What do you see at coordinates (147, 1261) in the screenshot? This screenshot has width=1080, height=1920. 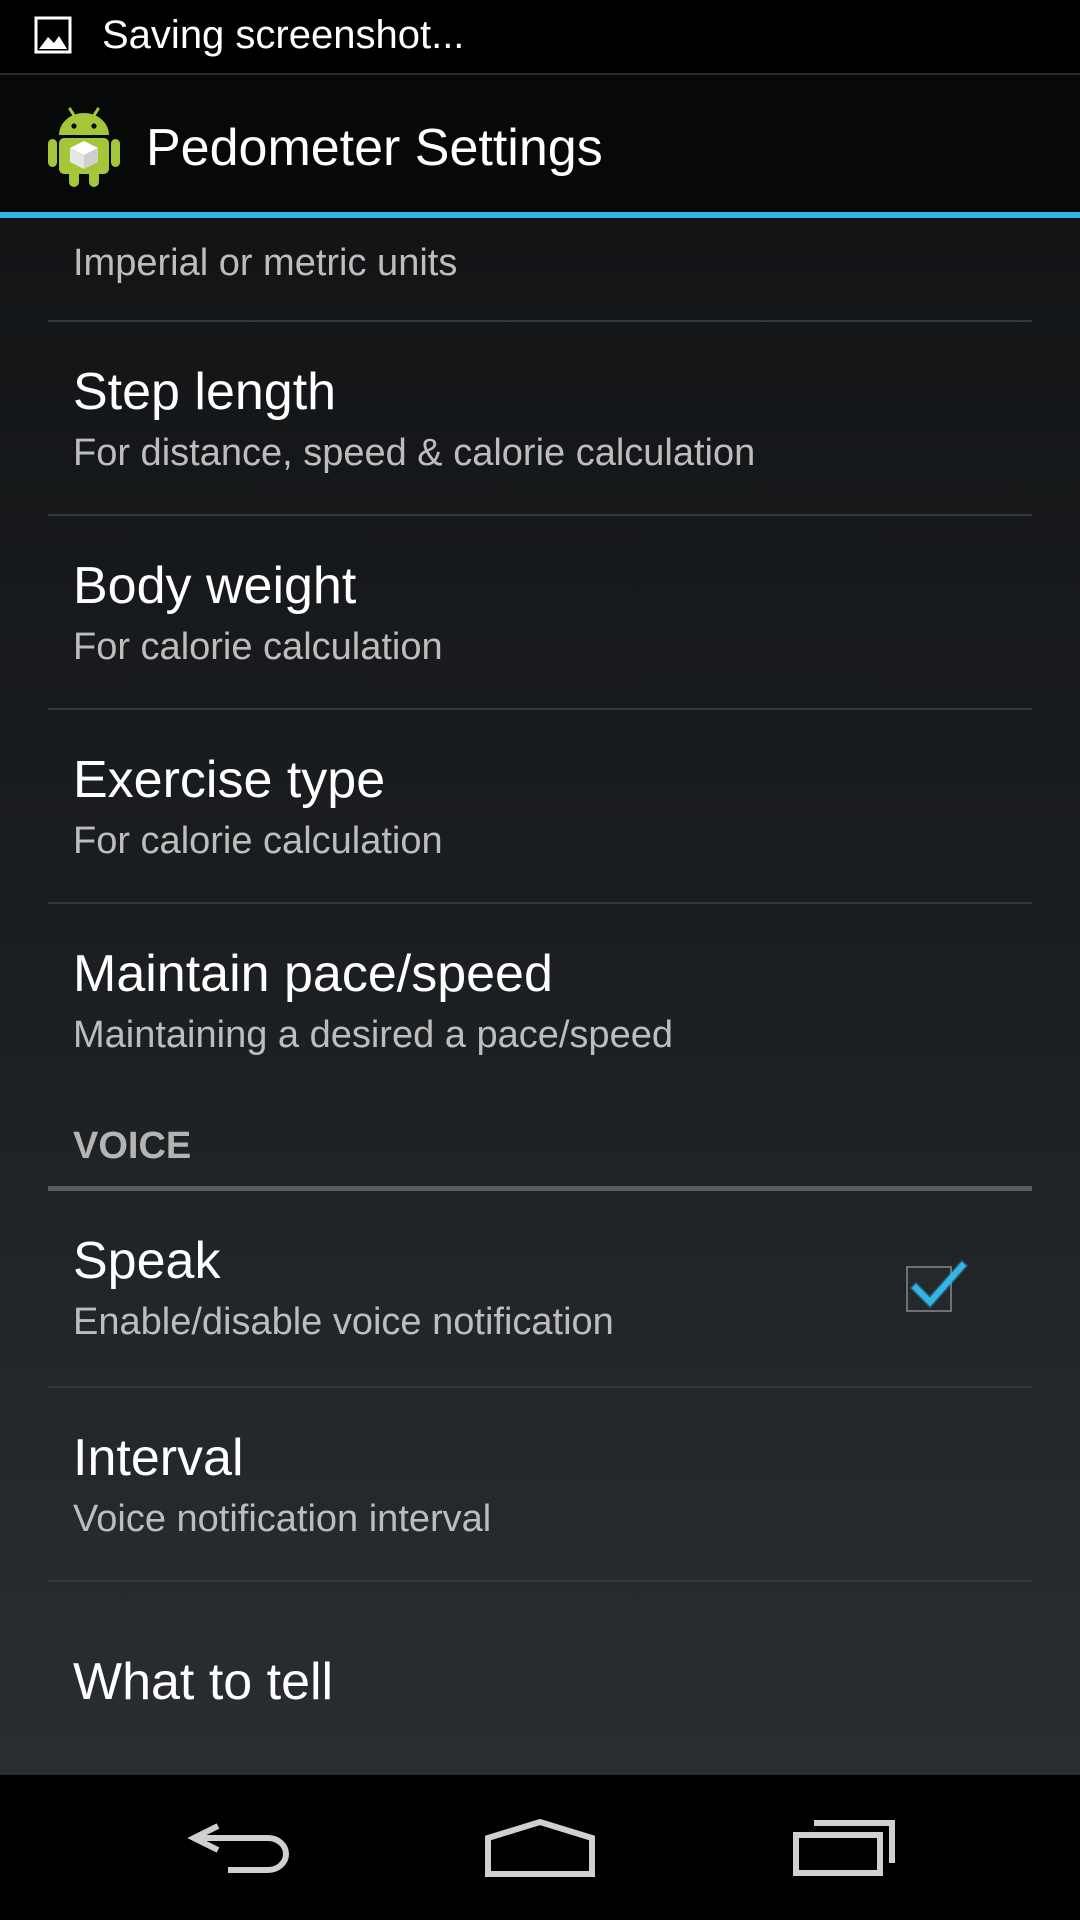 I see `pref-speak-title: Speak` at bounding box center [147, 1261].